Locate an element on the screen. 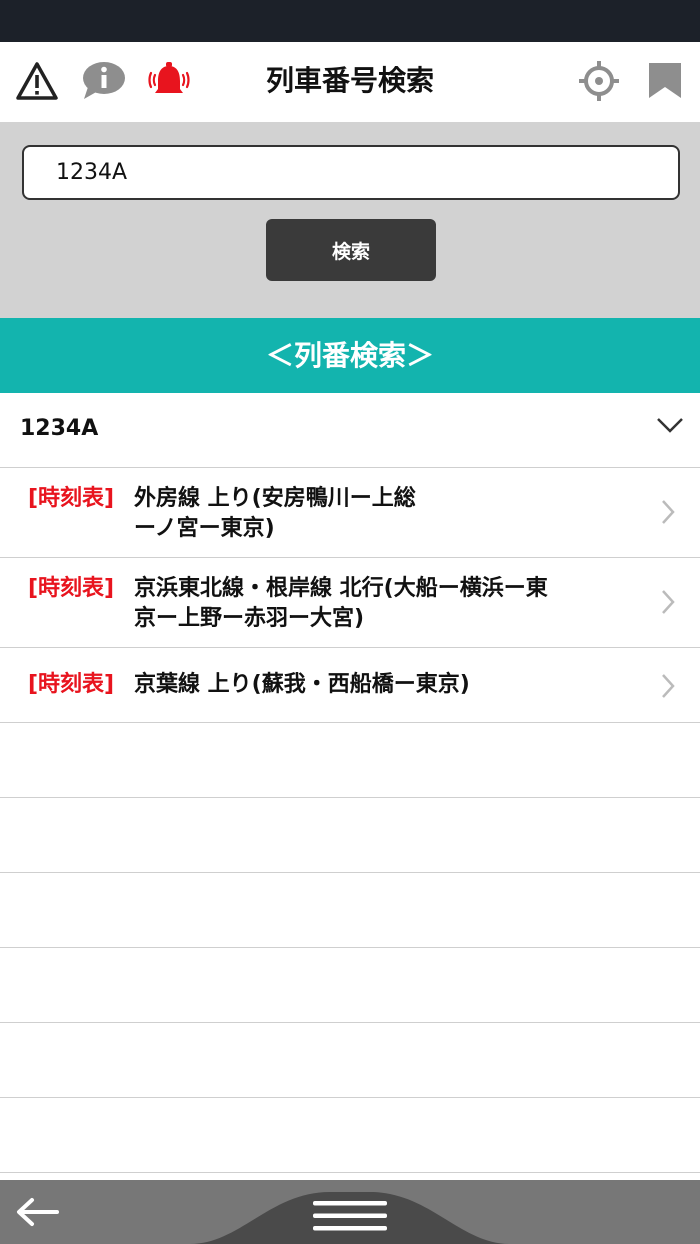  timetable-route: 京葉線 上り(蘇我・西船橋ー東京) is located at coordinates (302, 684).